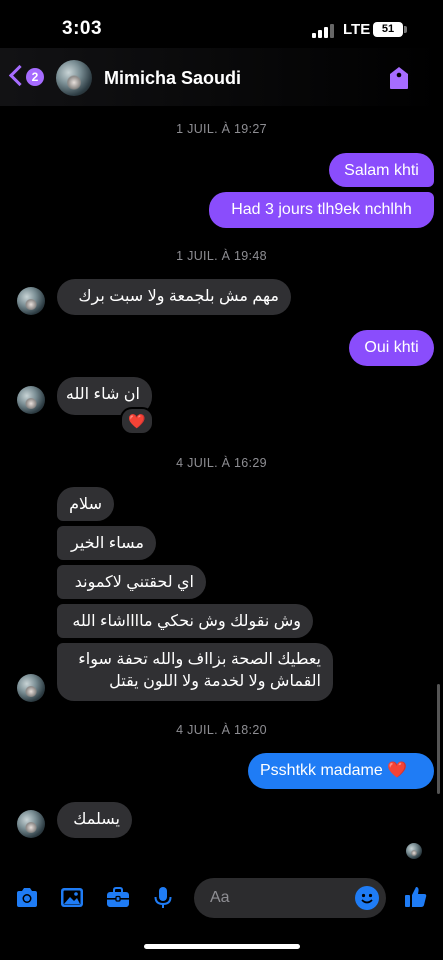  I want to click on incoming-message: وش نقولك وش نحكي مااااشاء الله, so click(185, 621).